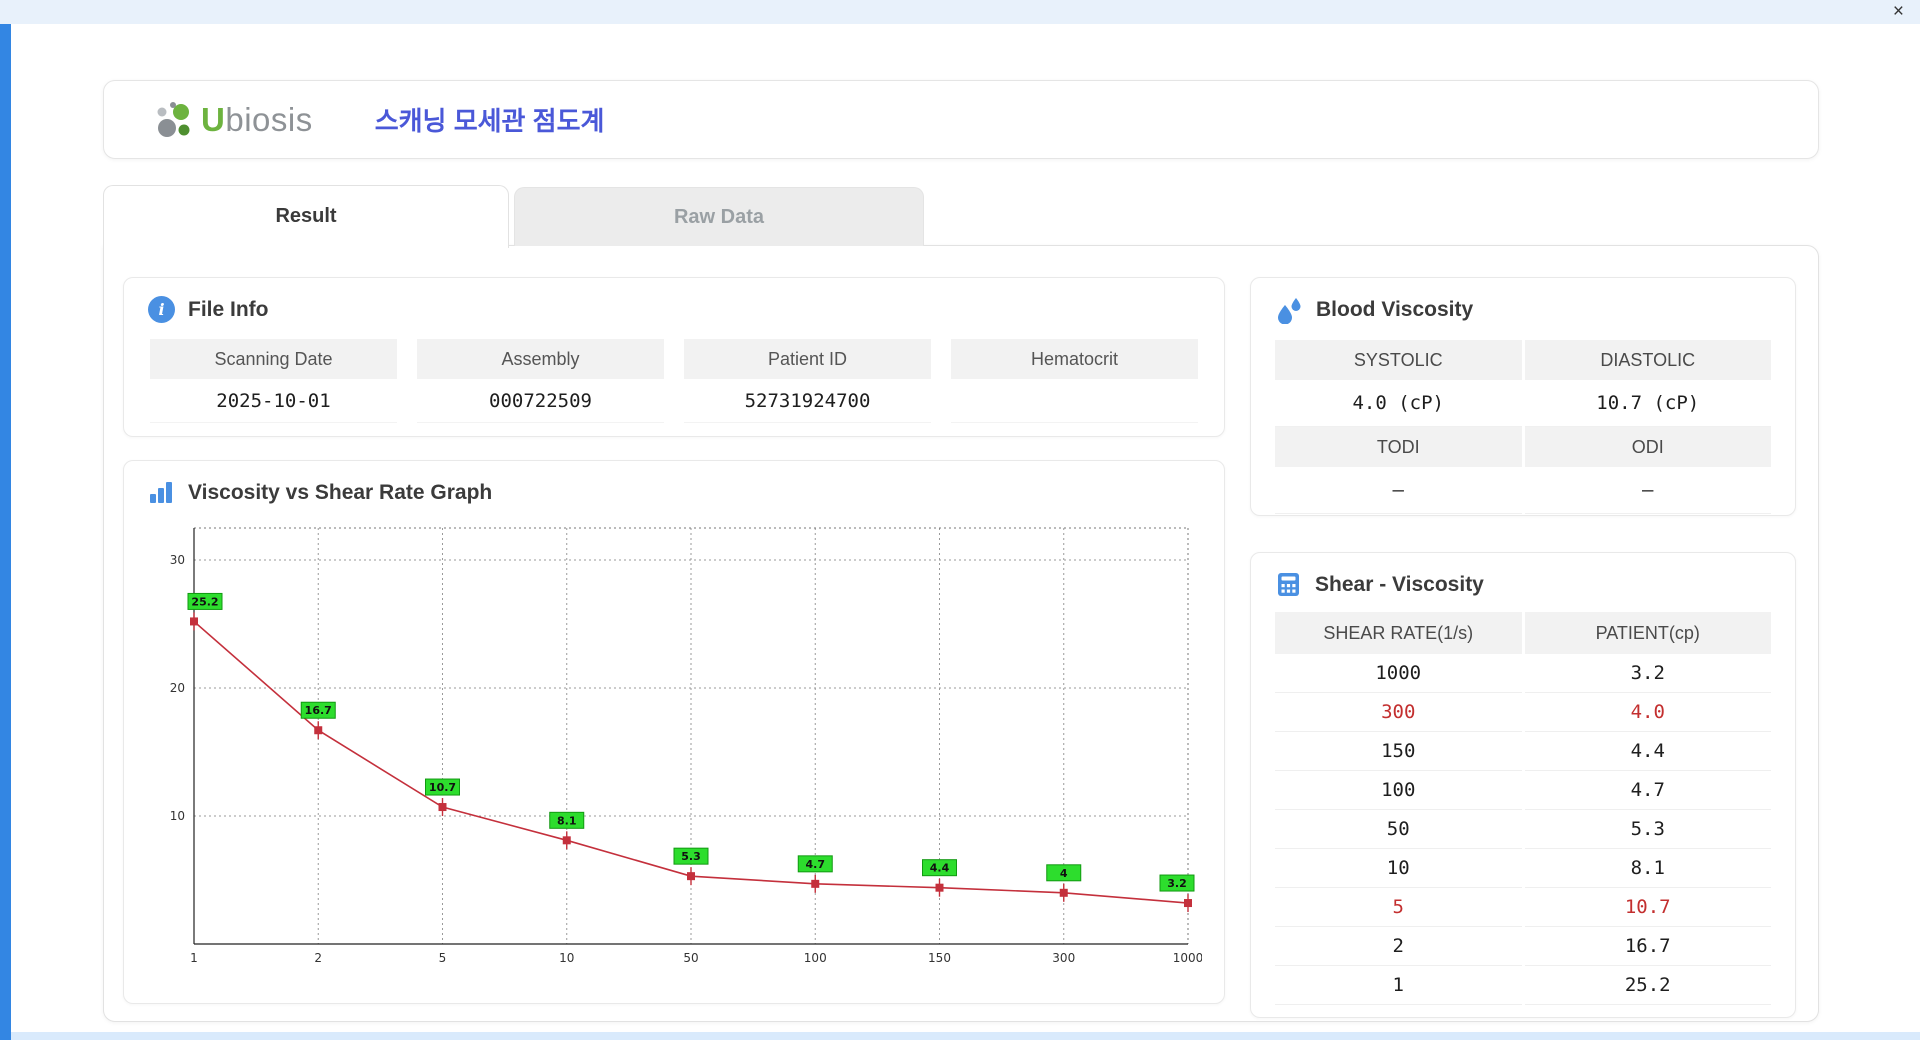 This screenshot has width=1920, height=1040. Describe the element at coordinates (1647, 868) in the screenshot. I see `patient-cell: 8.1` at that location.